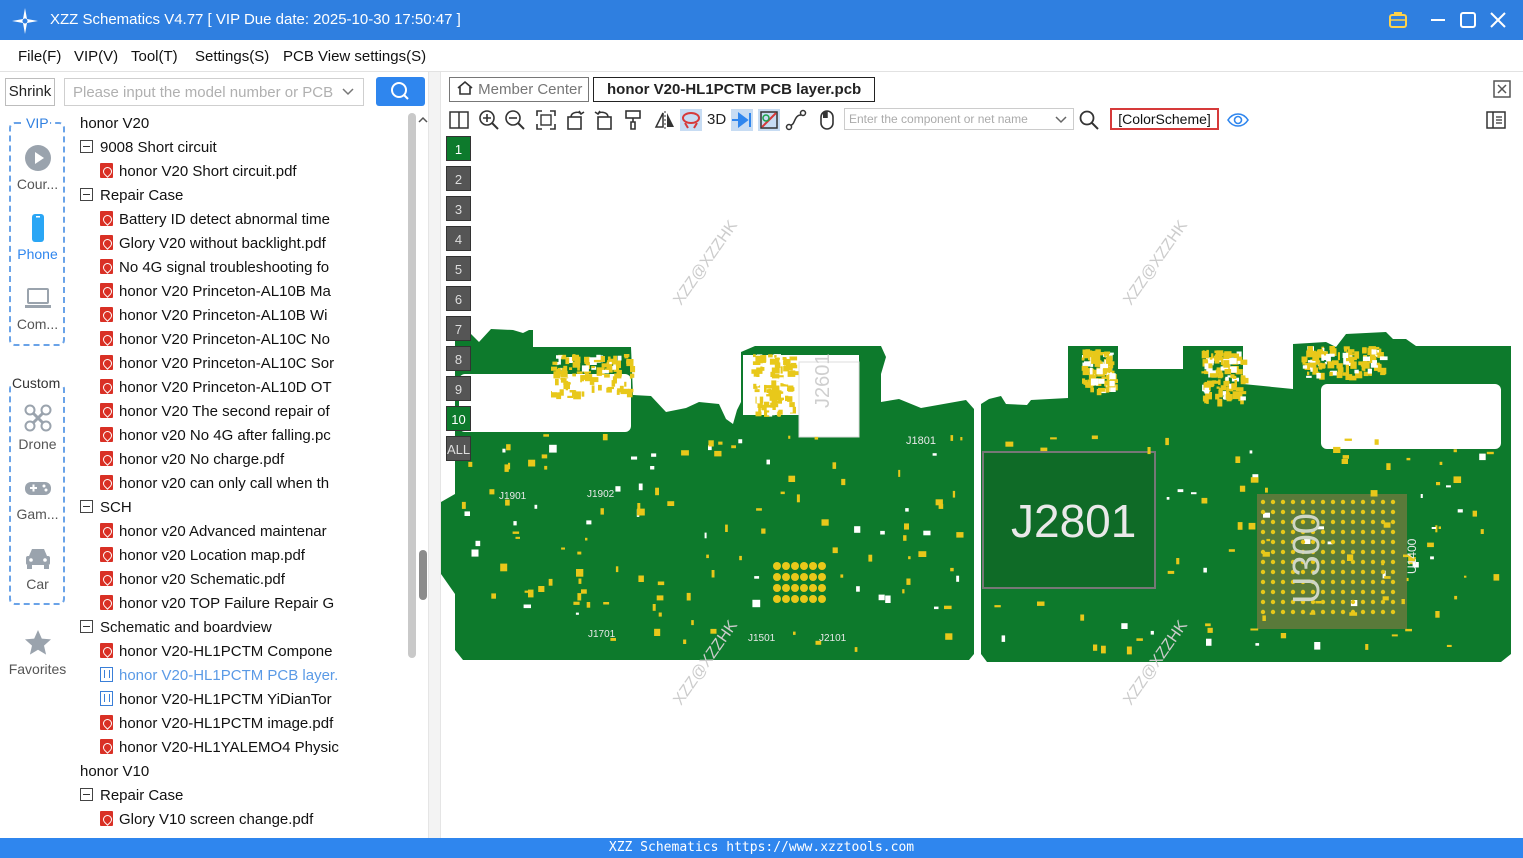  I want to click on pin-direction-icon, so click(742, 120).